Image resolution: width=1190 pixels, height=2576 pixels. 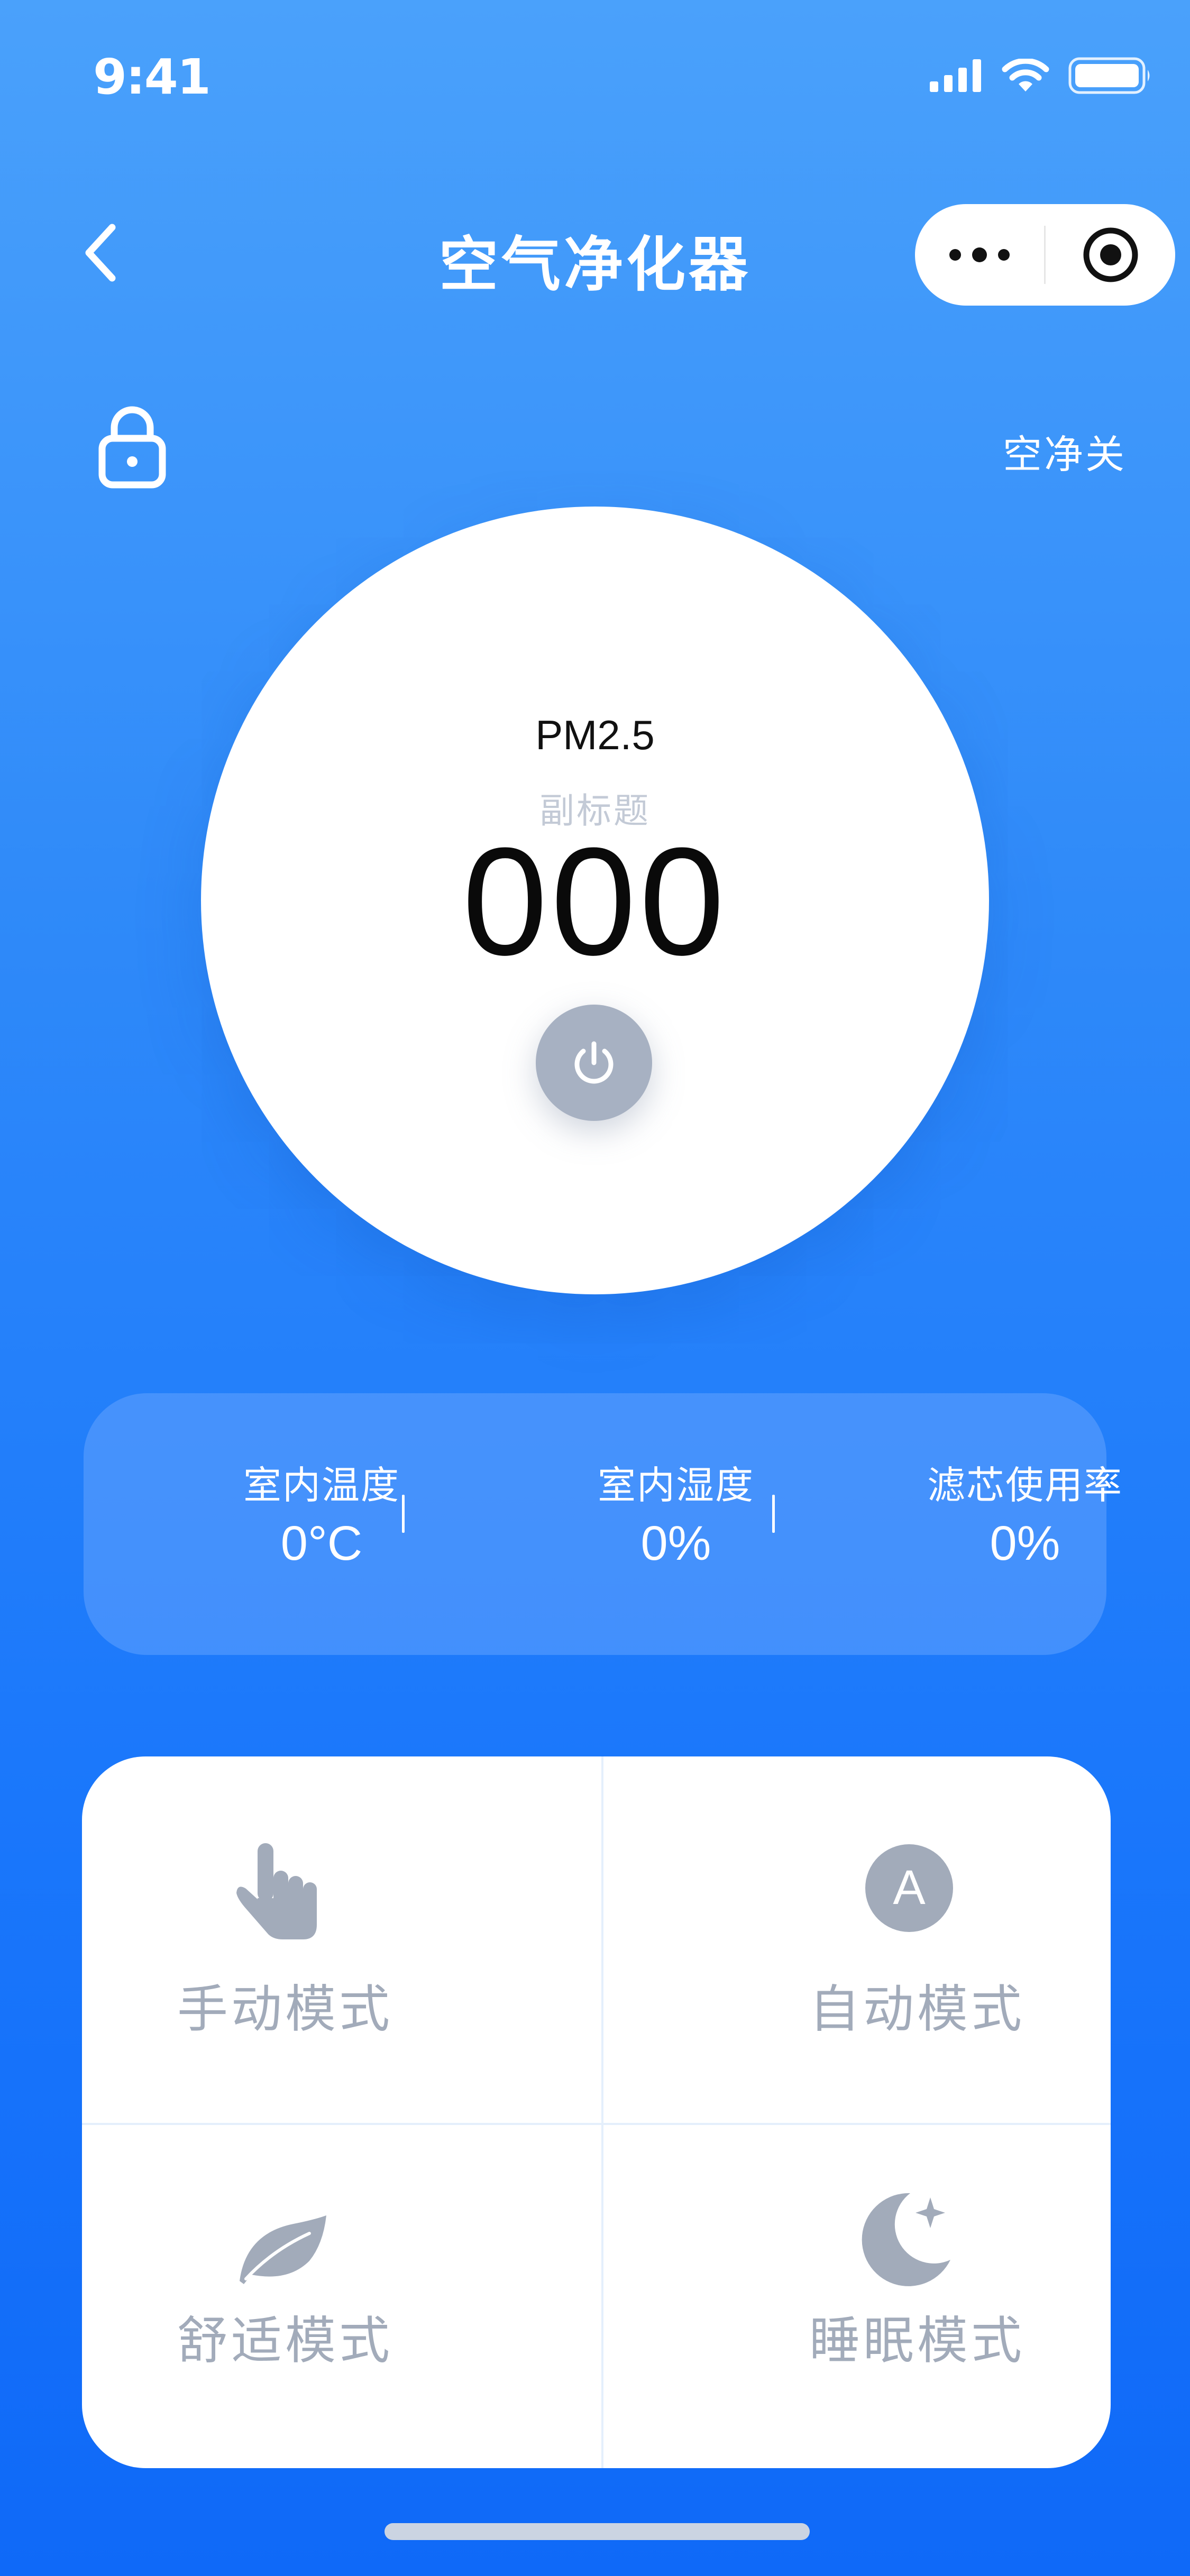 What do you see at coordinates (857, 2297) in the screenshot?
I see `mode-sleep: 睡眠模式` at bounding box center [857, 2297].